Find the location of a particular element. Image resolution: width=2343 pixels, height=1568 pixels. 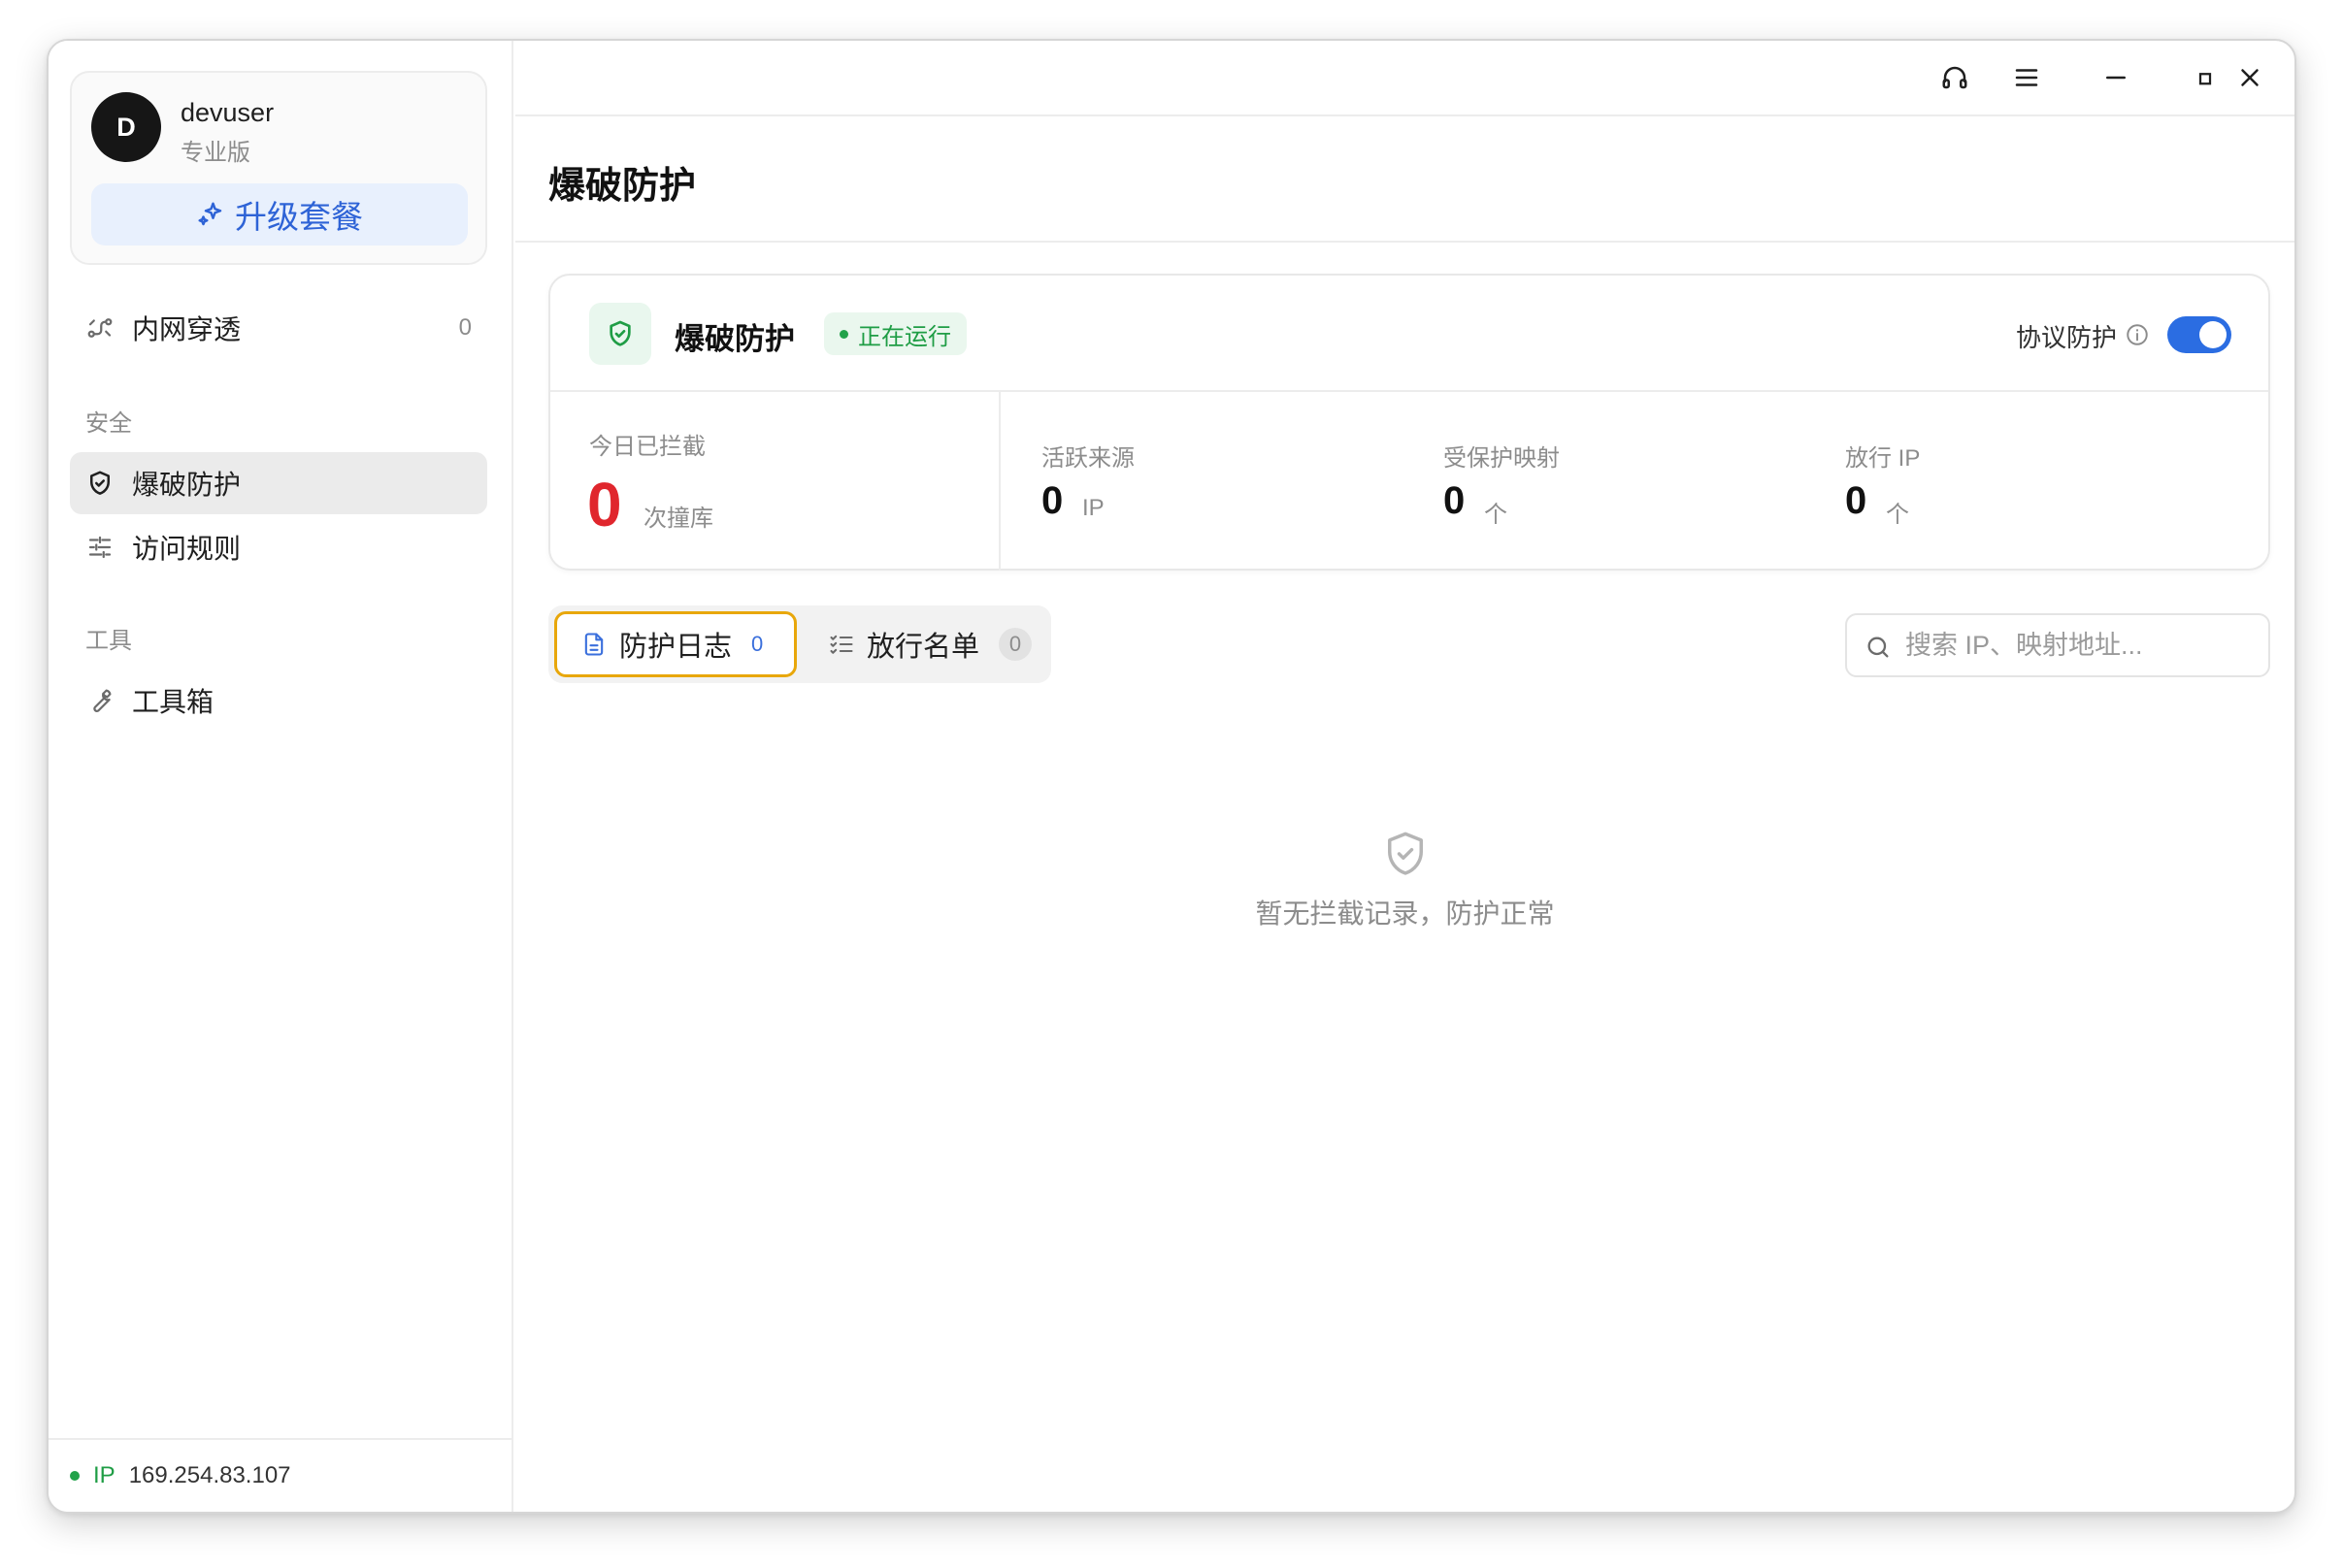

info-icon is located at coordinates (2137, 334).